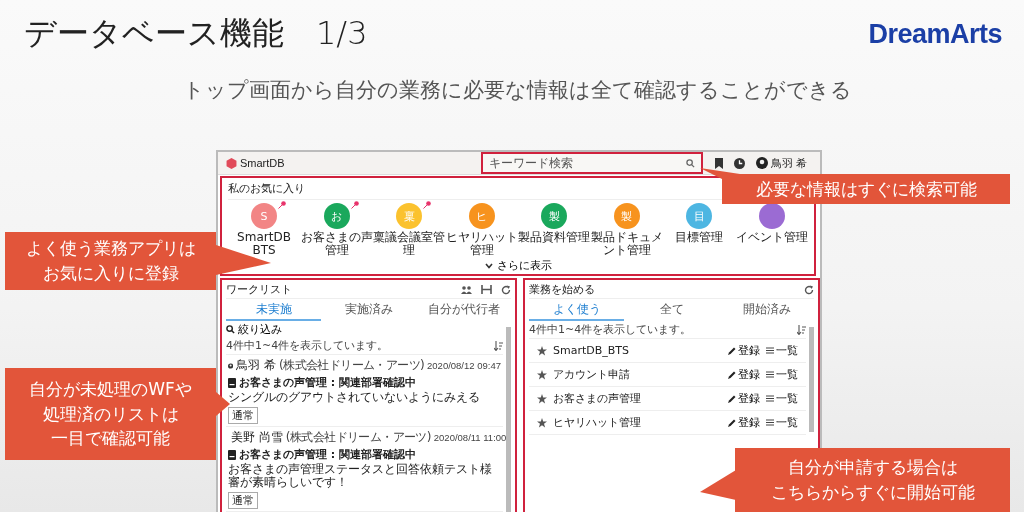  I want to click on callout-text: 自分が申請する場合は, so click(872, 468).